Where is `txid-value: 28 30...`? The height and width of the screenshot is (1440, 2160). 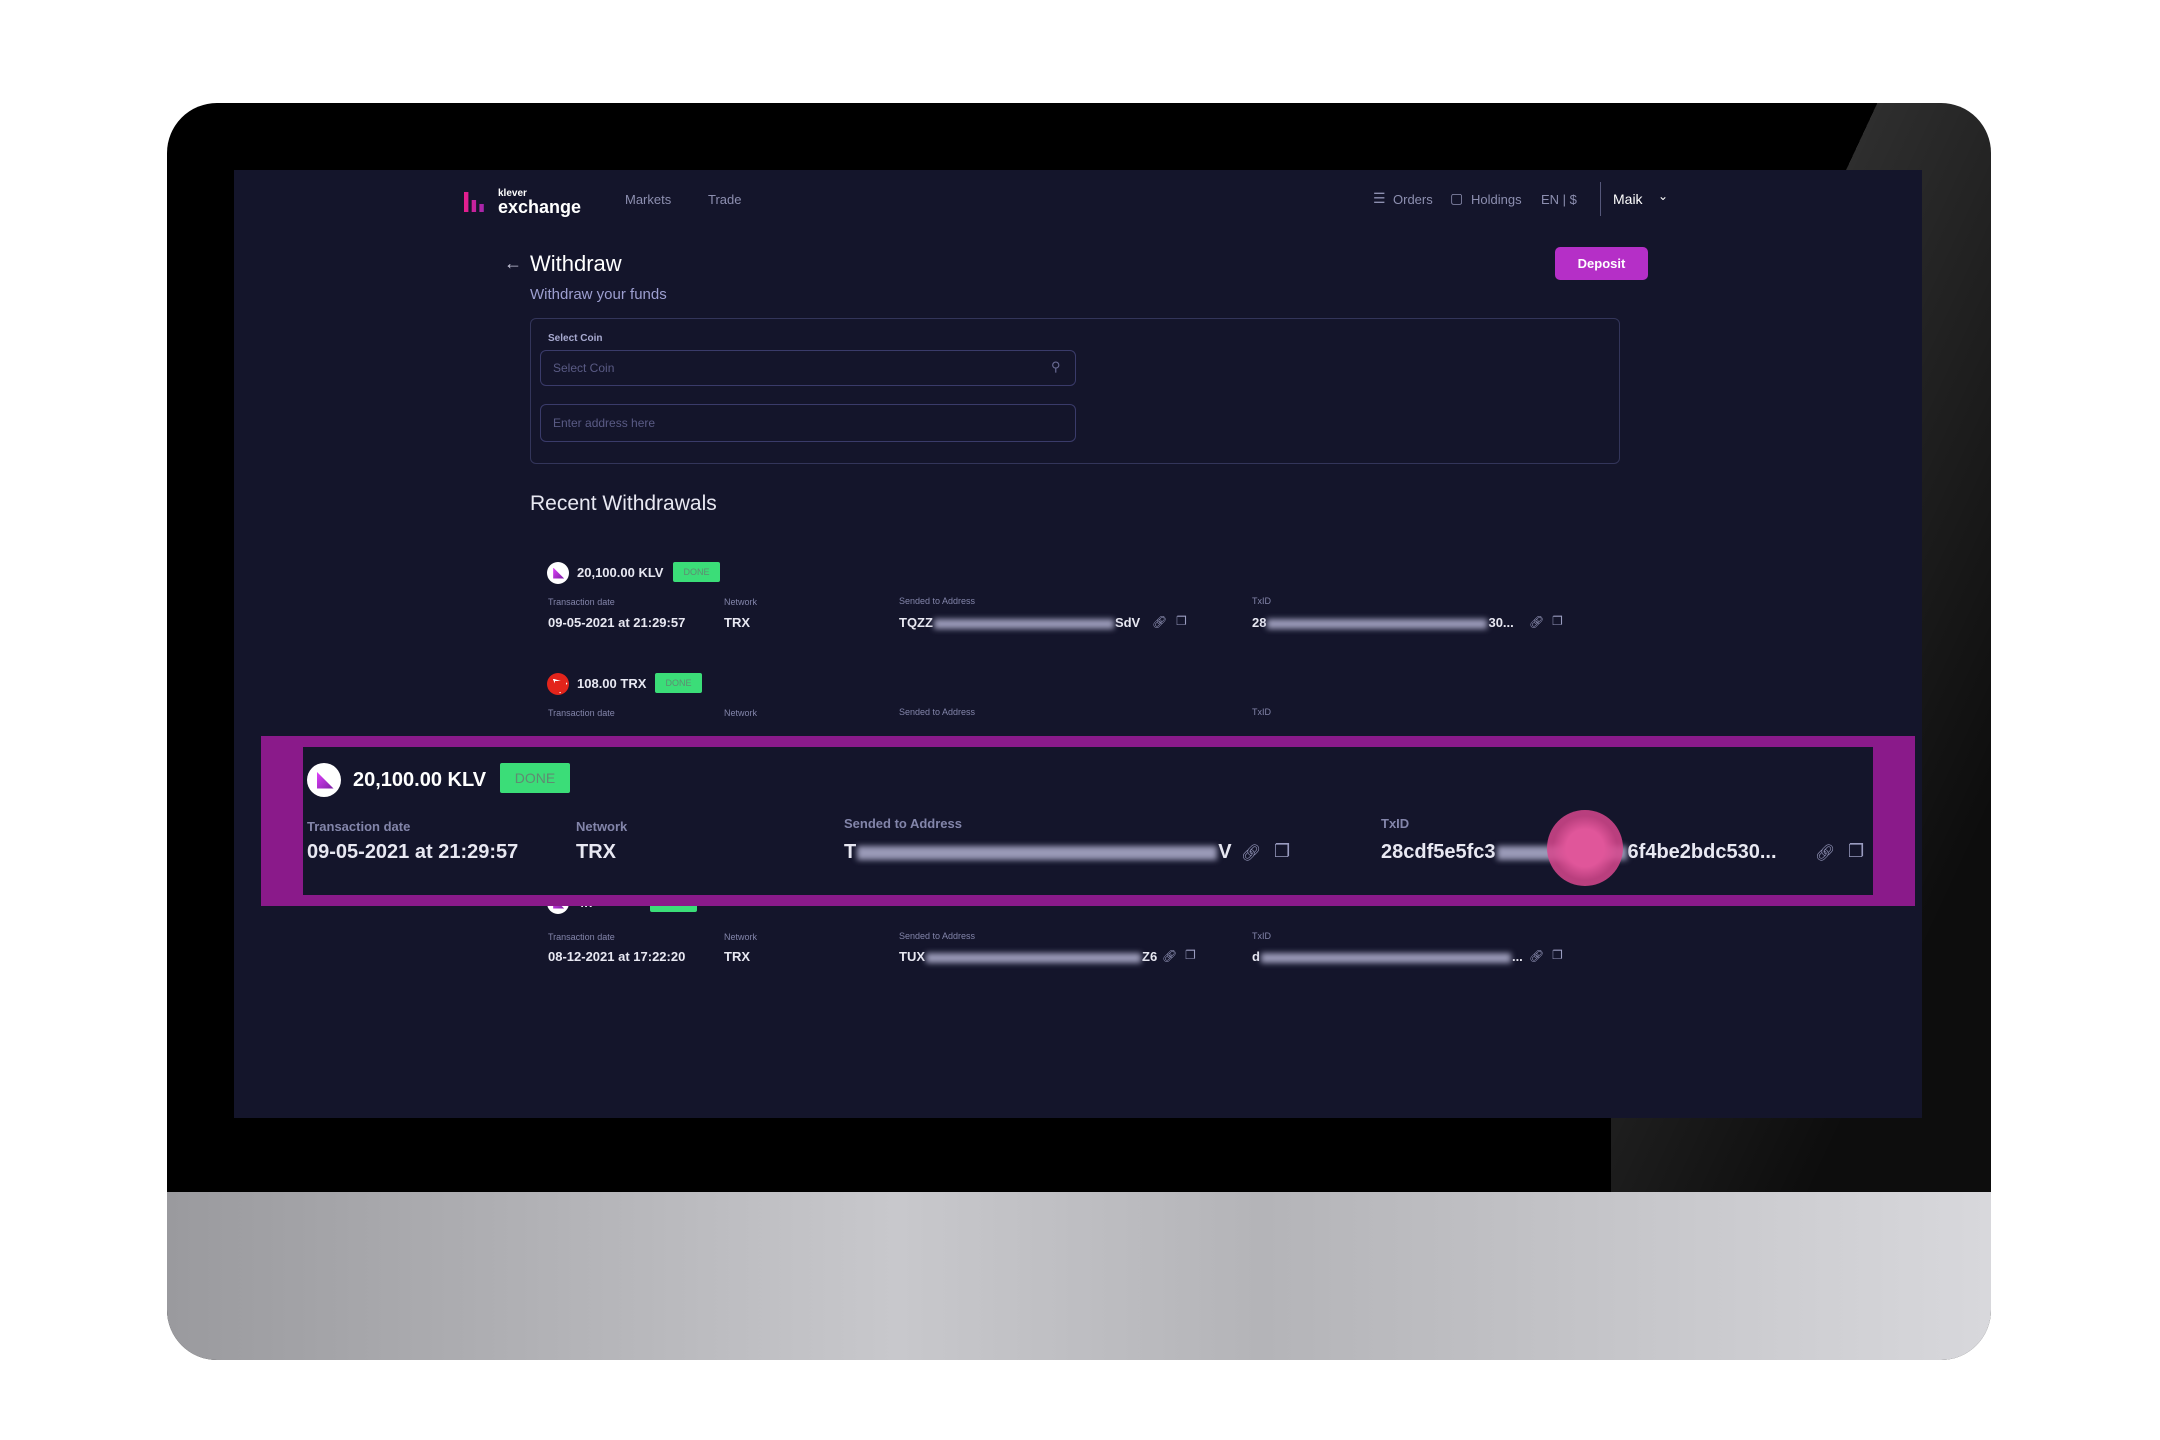 txid-value: 28 30... is located at coordinates (1383, 622).